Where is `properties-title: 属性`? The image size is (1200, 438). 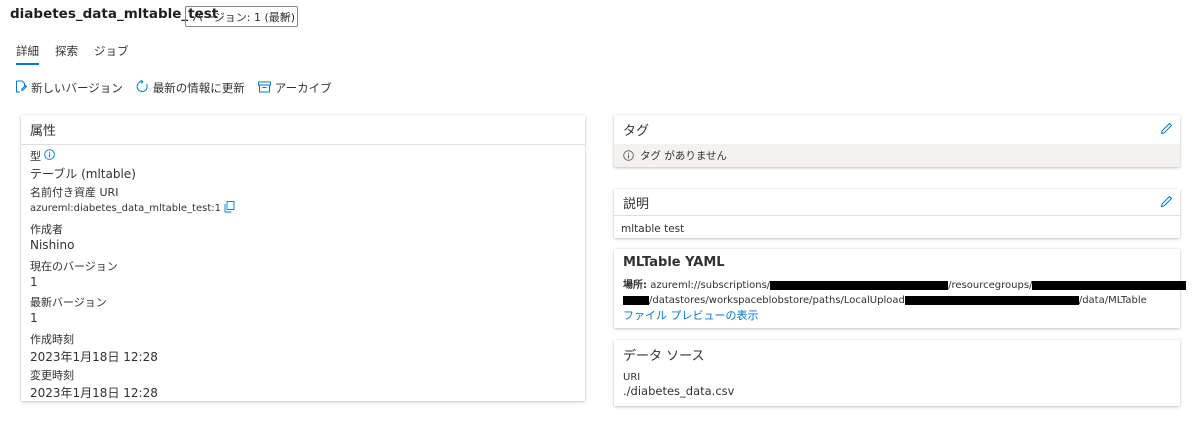
properties-title: 属性 is located at coordinates (303, 130).